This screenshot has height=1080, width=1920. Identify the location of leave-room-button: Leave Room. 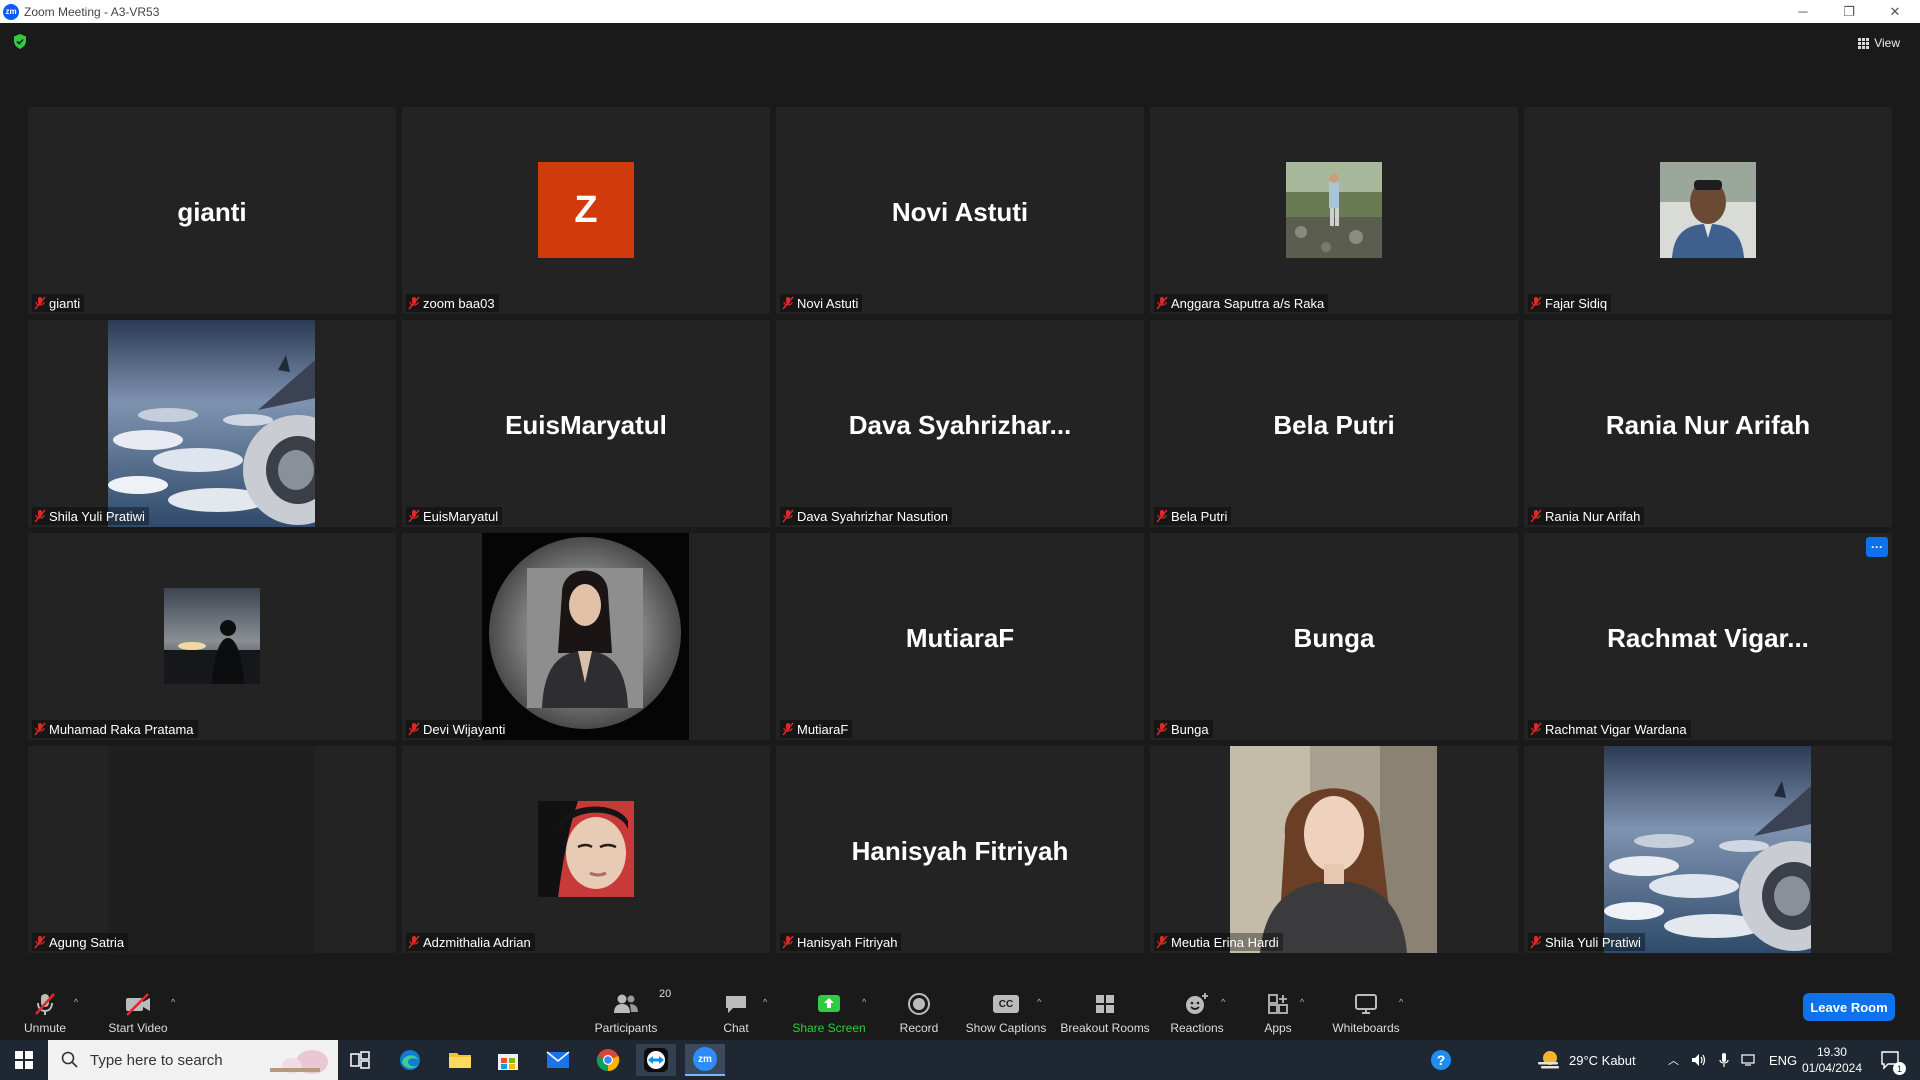
(1849, 1007).